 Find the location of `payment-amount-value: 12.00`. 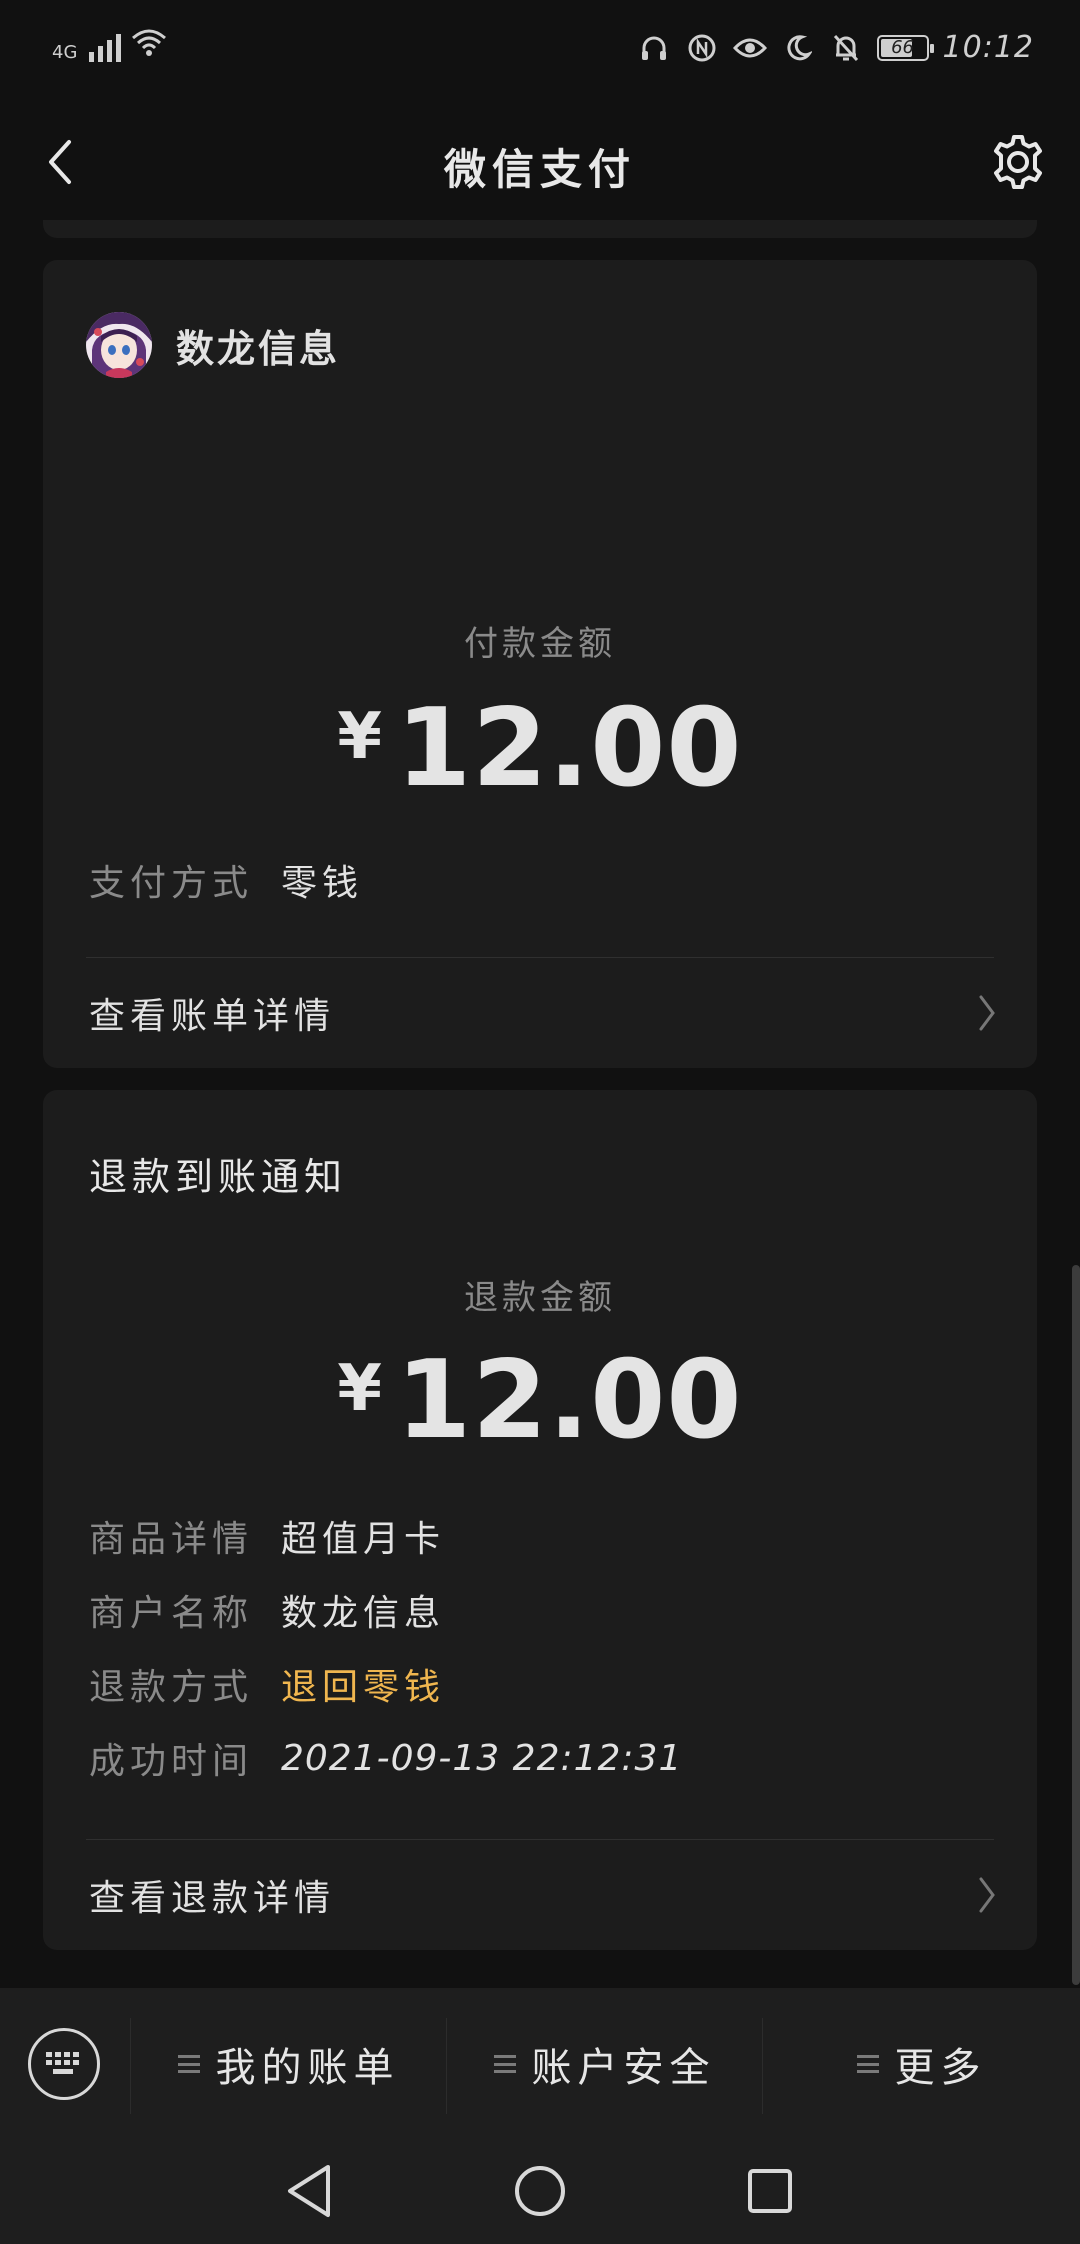

payment-amount-value: 12.00 is located at coordinates (569, 748).